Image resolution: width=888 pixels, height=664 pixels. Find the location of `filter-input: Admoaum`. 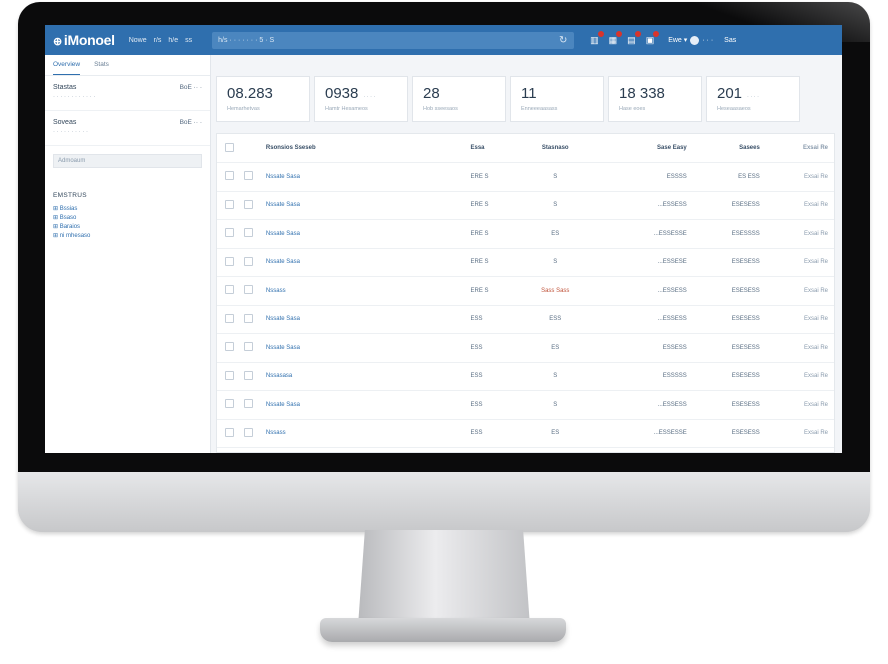

filter-input: Admoaum is located at coordinates (127, 161).